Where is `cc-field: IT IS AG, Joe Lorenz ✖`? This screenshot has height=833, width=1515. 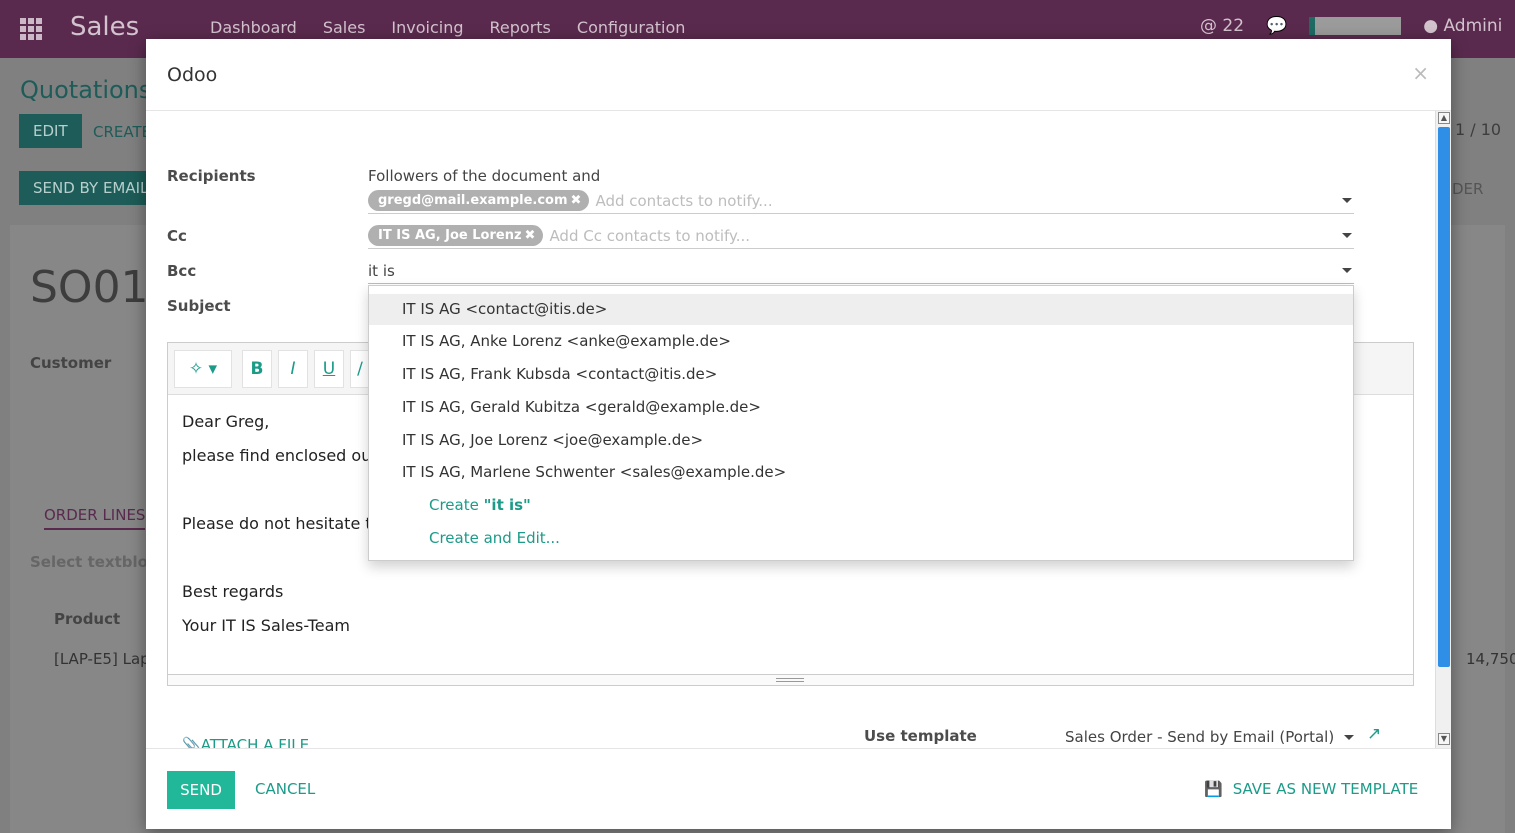
cc-field: IT IS AG, Joe Lorenz ✖ is located at coordinates (861, 236).